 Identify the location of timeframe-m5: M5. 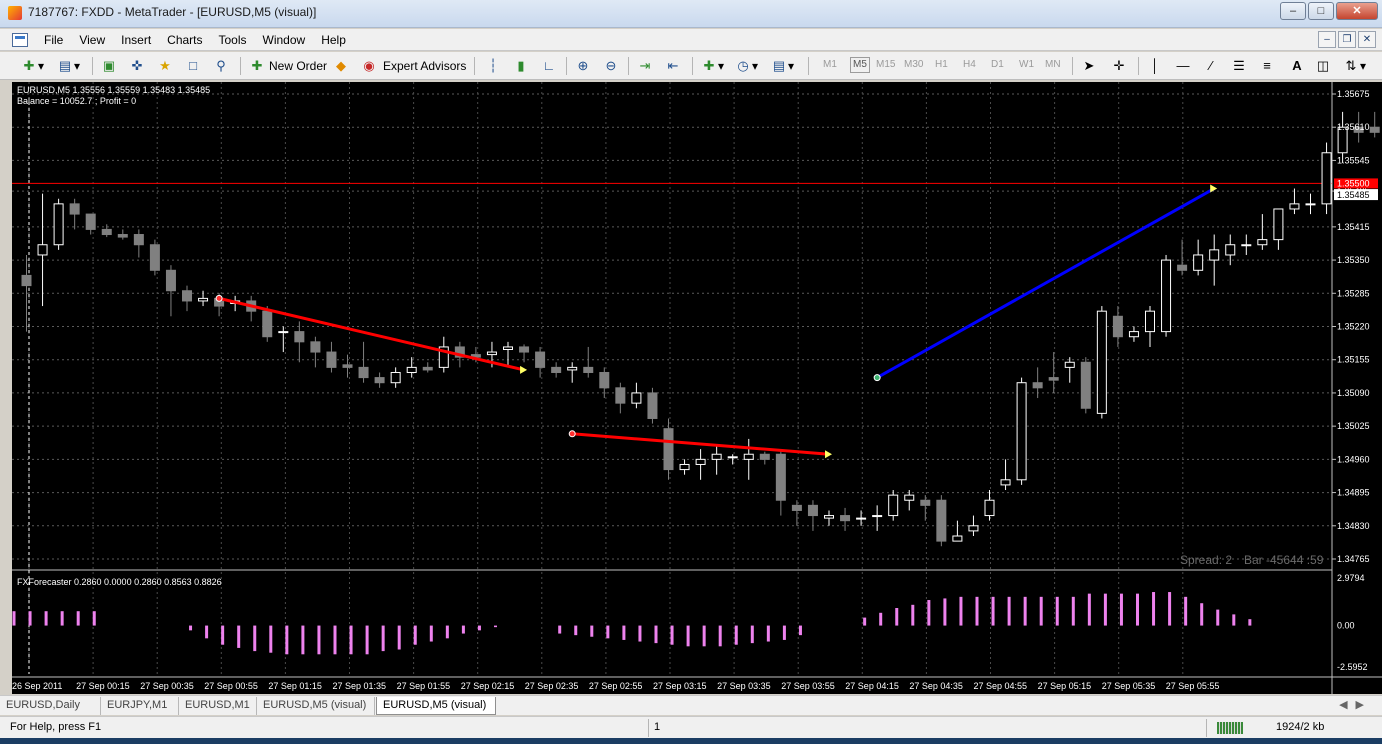
(860, 65).